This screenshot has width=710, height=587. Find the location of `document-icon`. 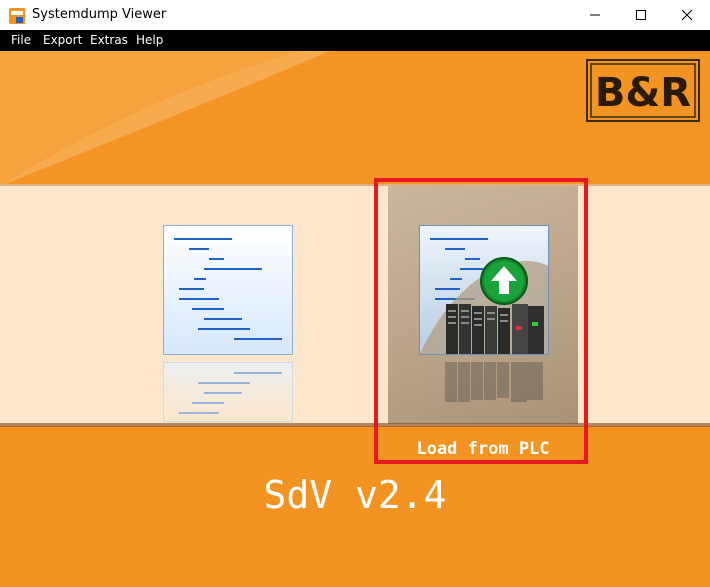

document-icon is located at coordinates (228, 289).